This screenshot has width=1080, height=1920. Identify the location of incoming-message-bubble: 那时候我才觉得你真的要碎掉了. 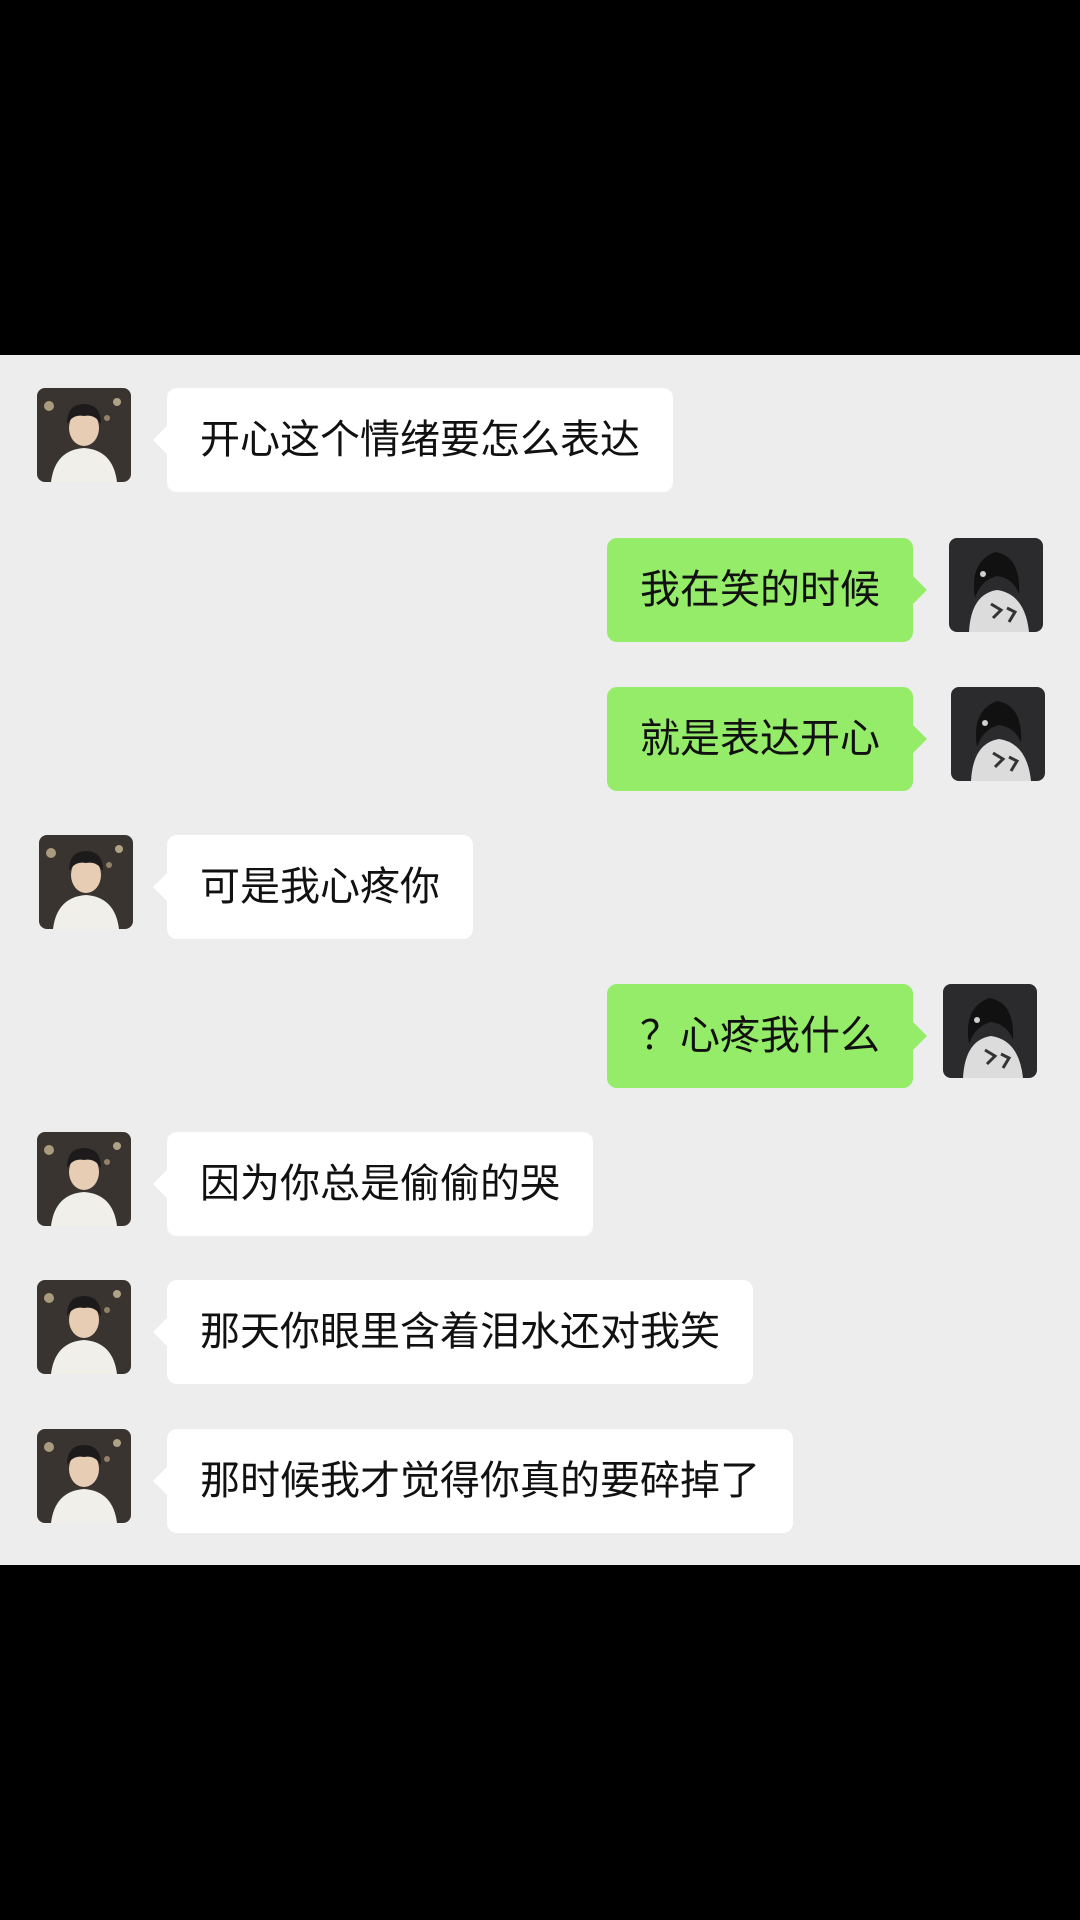
(473, 1481).